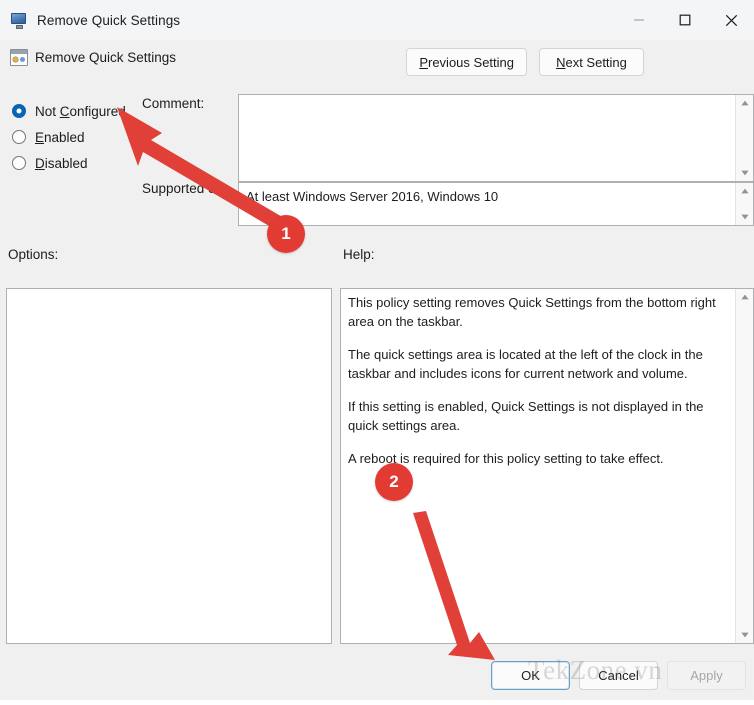  Describe the element at coordinates (19, 20) in the screenshot. I see `monitor-icon` at that location.